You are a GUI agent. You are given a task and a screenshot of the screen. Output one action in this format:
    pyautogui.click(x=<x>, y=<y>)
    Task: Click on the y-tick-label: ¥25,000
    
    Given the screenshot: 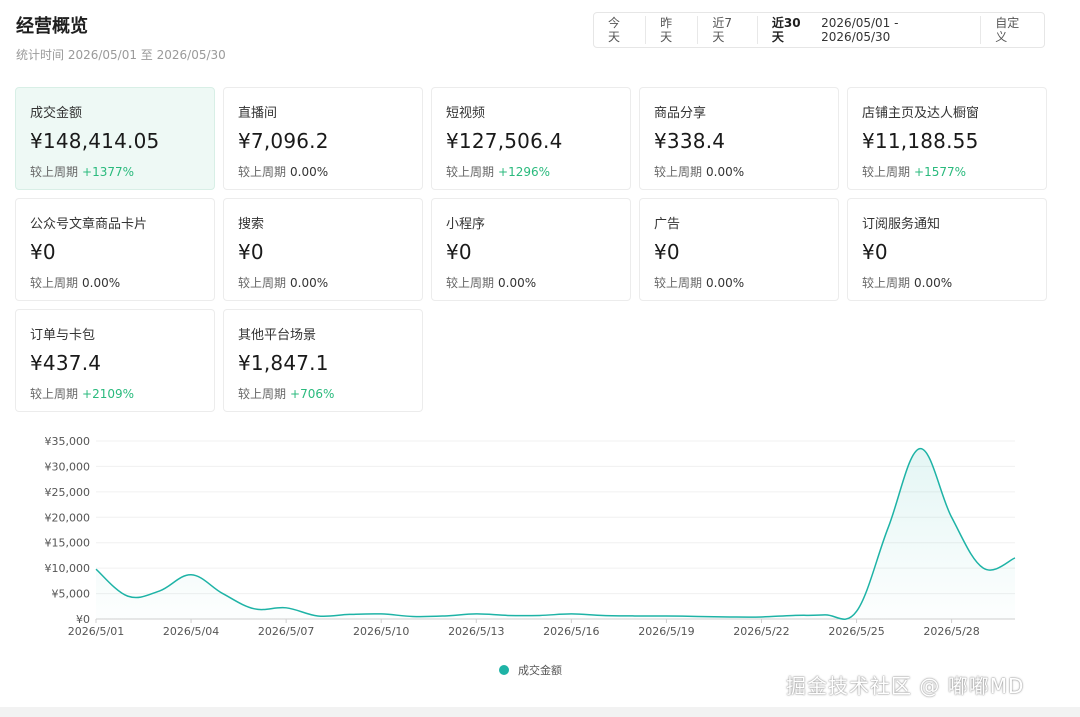 What is the action you would take?
    pyautogui.click(x=68, y=492)
    